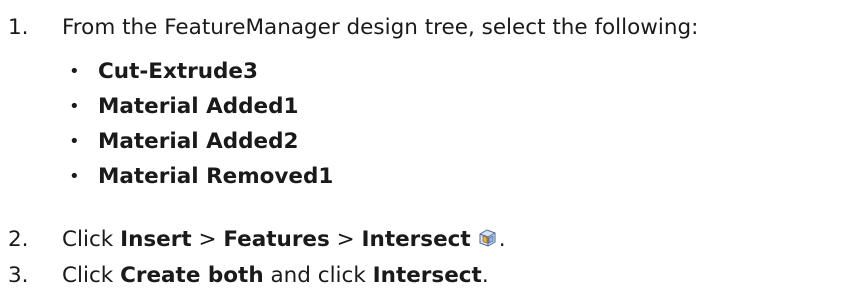 This screenshot has height=303, width=857. Describe the element at coordinates (192, 275) in the screenshot. I see `option-create-both: Create both` at that location.